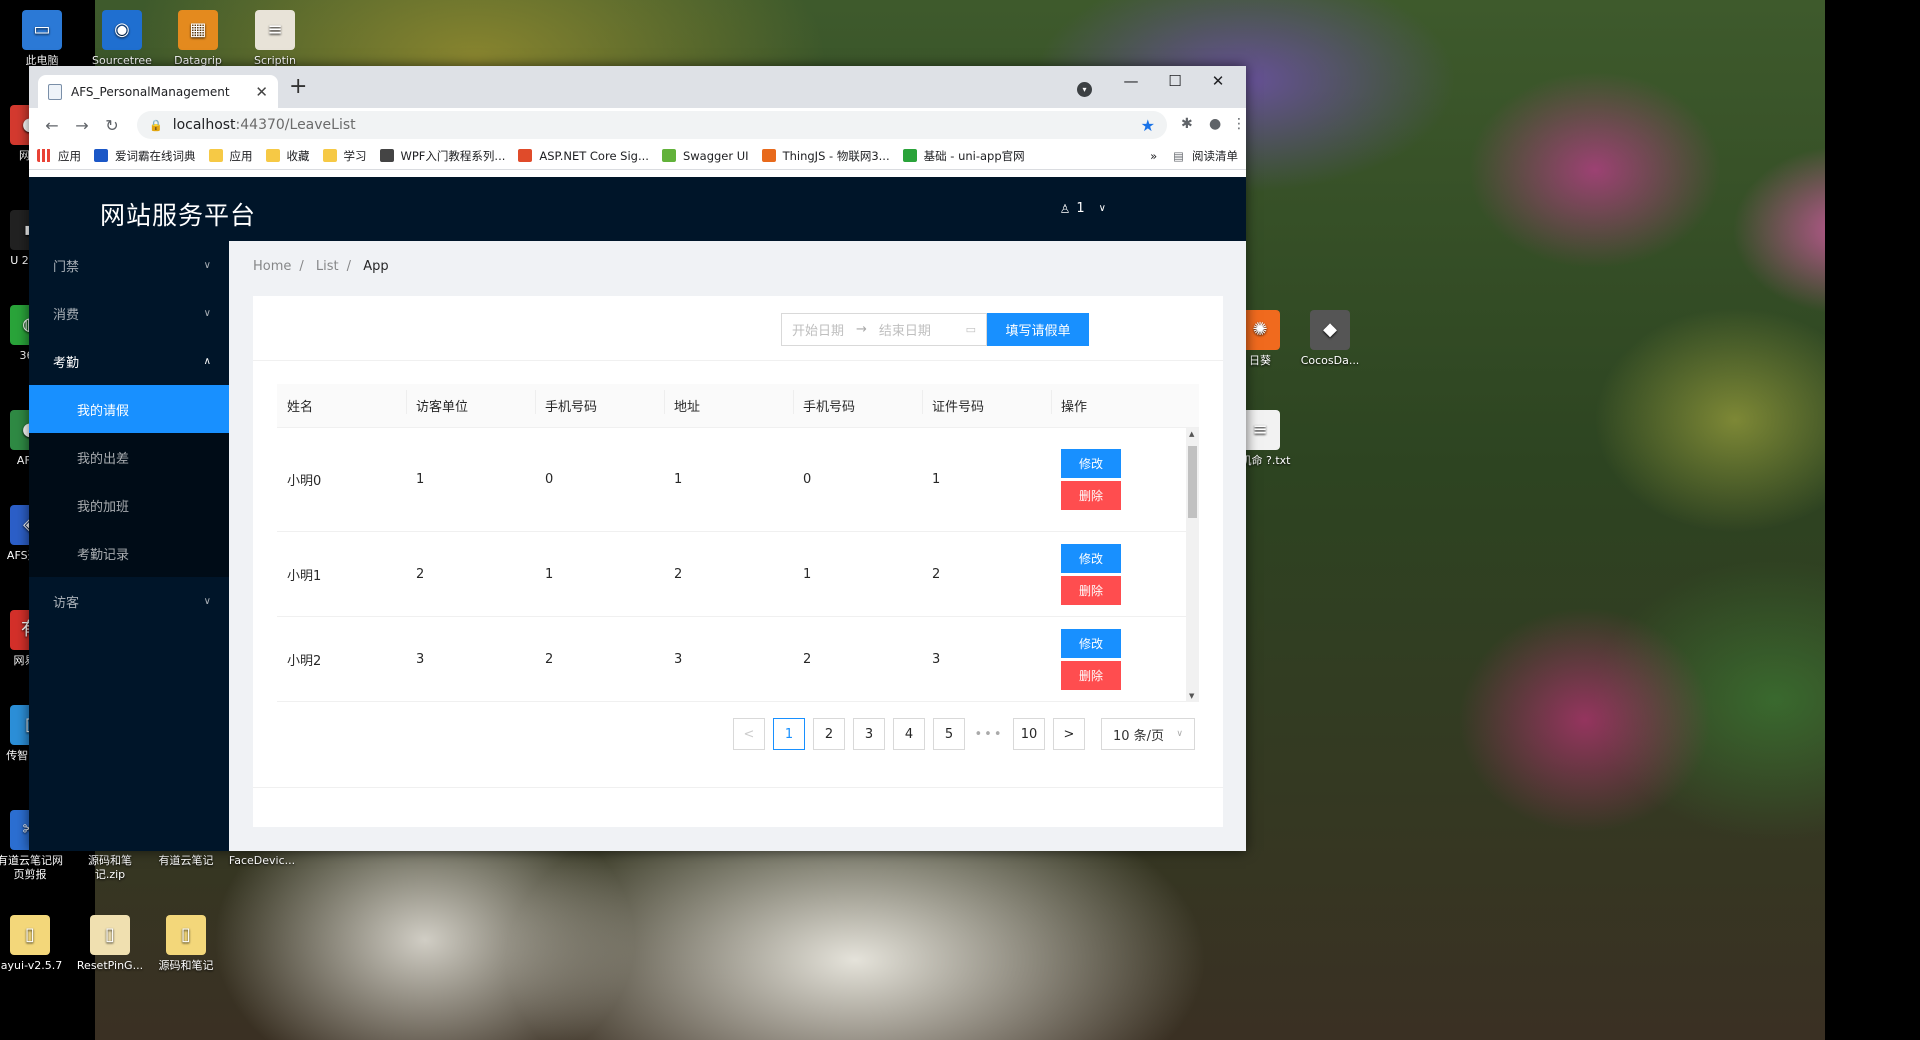  I want to click on breadcrumb-list: List, so click(327, 266).